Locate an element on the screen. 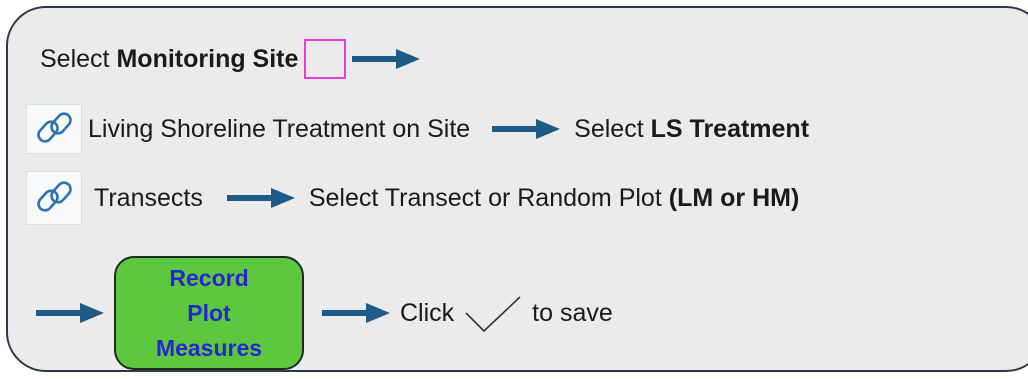  checkmark-icon is located at coordinates (493, 313).